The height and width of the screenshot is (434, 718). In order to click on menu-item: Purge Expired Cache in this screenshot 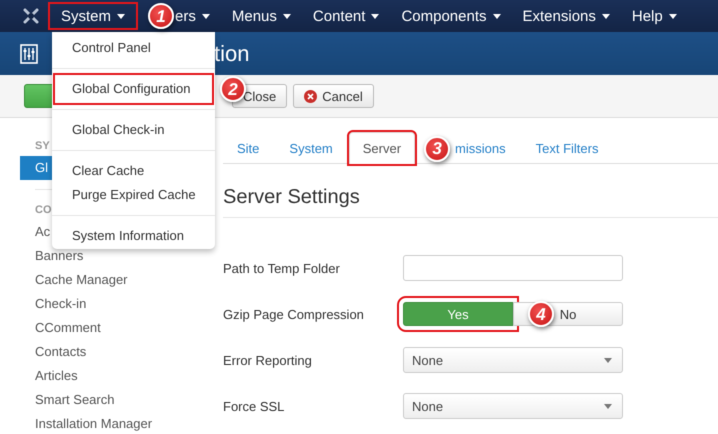, I will do `click(133, 195)`.